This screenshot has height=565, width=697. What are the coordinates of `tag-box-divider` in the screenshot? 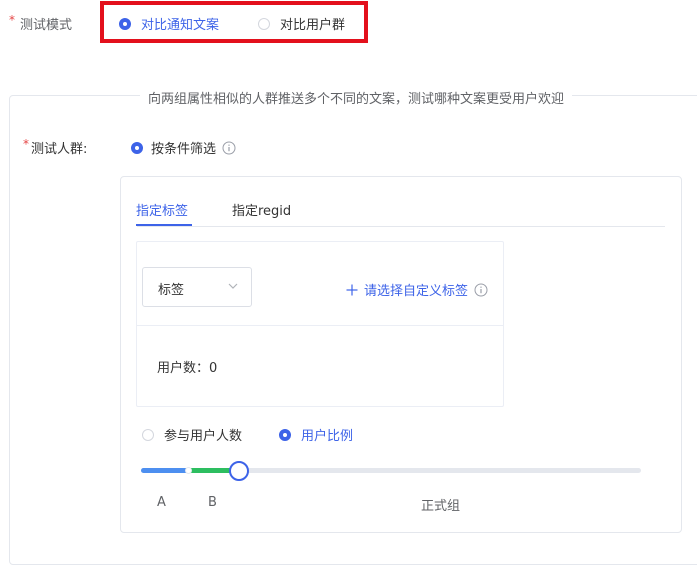 It's located at (320, 325).